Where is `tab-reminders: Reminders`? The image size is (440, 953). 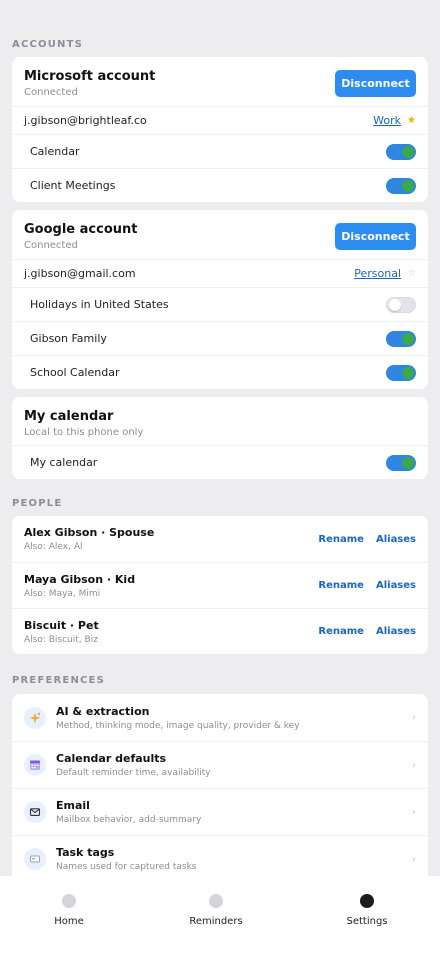
tab-reminders: Reminders is located at coordinates (216, 910).